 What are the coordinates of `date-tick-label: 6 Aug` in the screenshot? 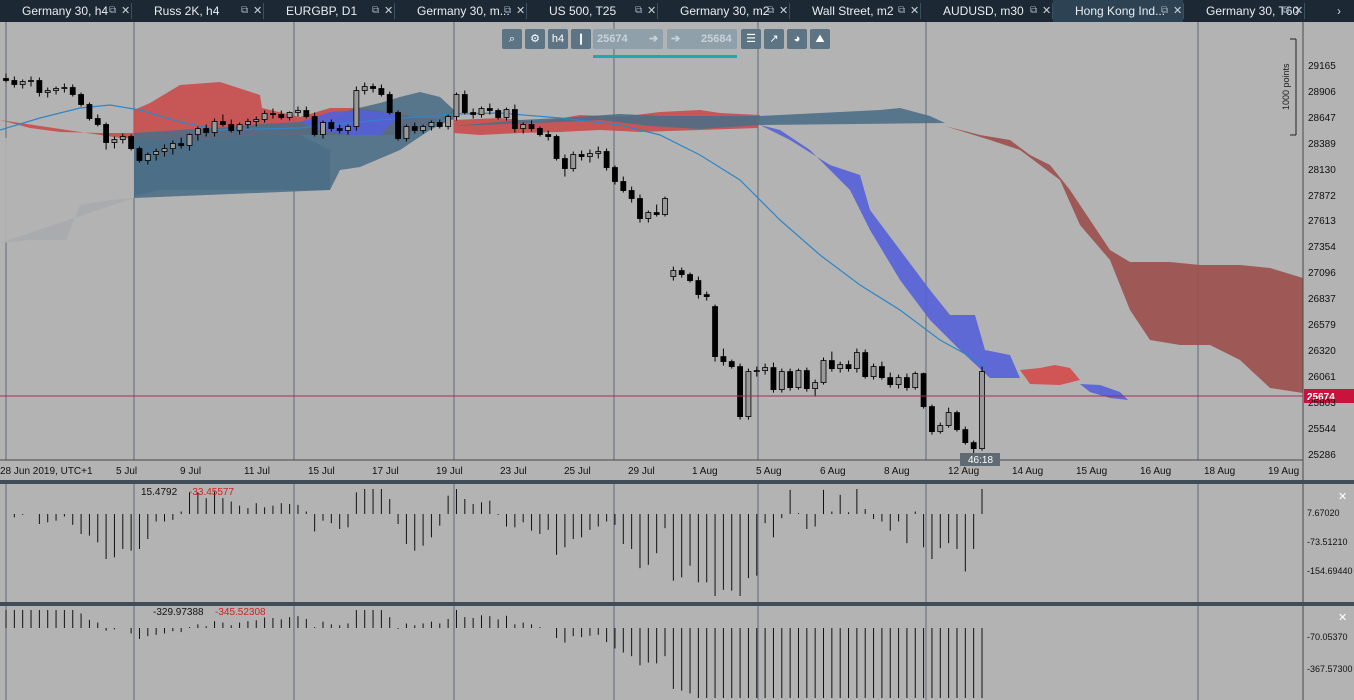 It's located at (833, 471).